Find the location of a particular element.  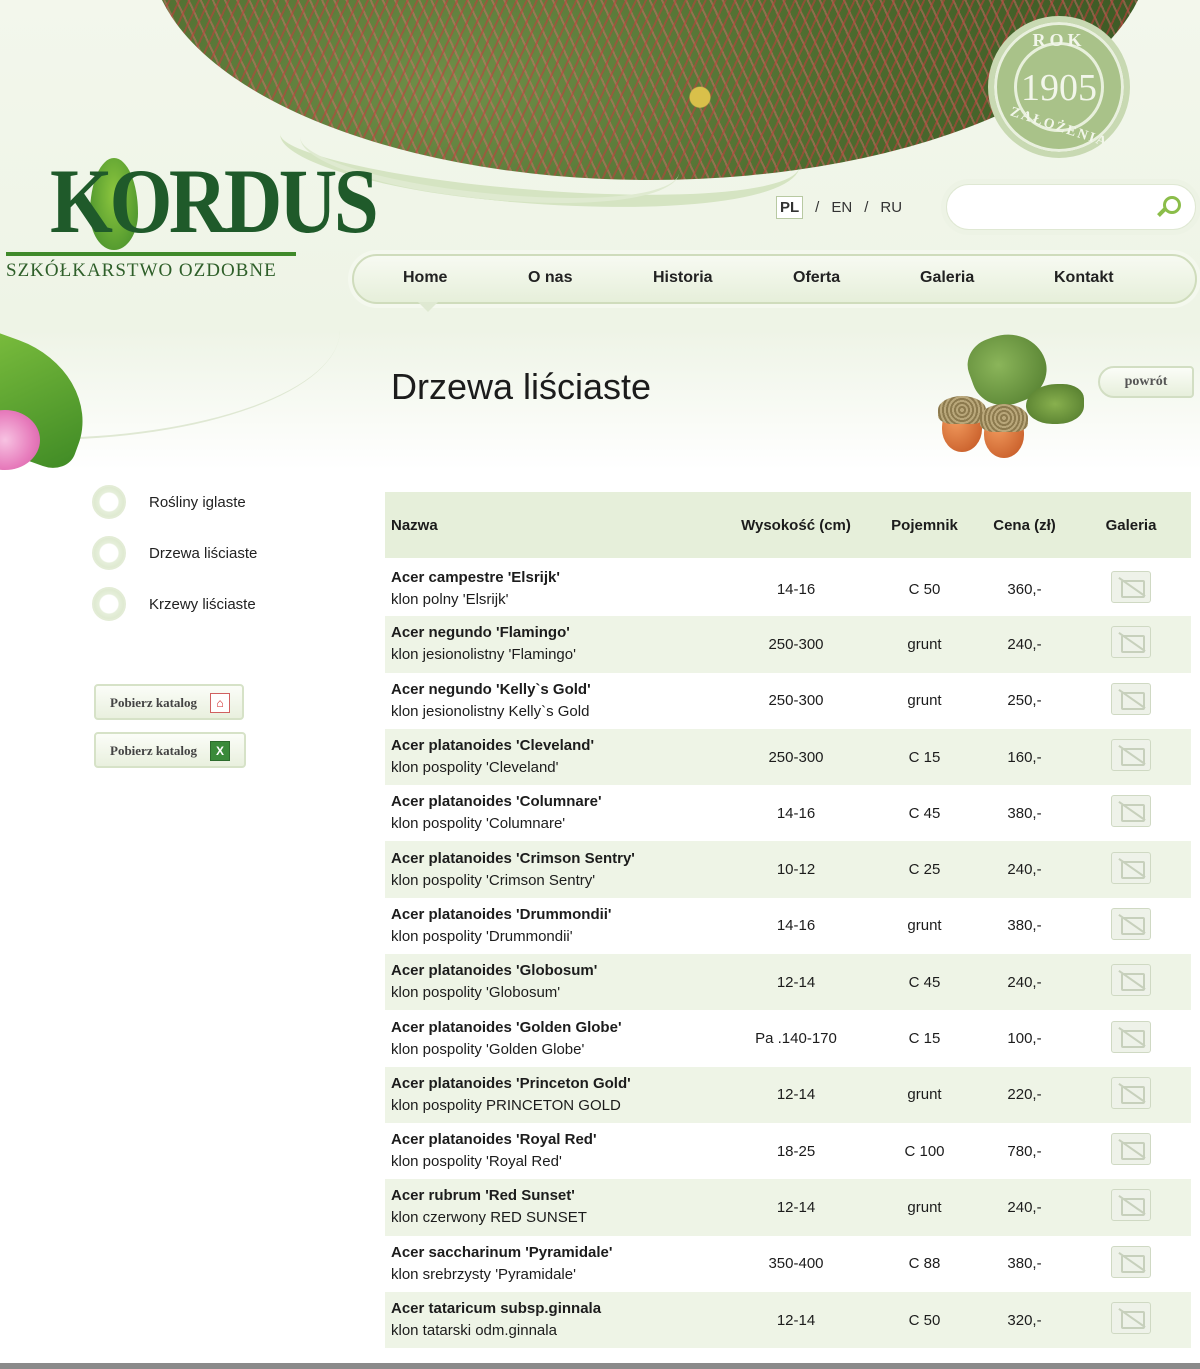

plant-common-name: klon pospolity PRINCETON GOLD is located at coordinates (506, 1105).